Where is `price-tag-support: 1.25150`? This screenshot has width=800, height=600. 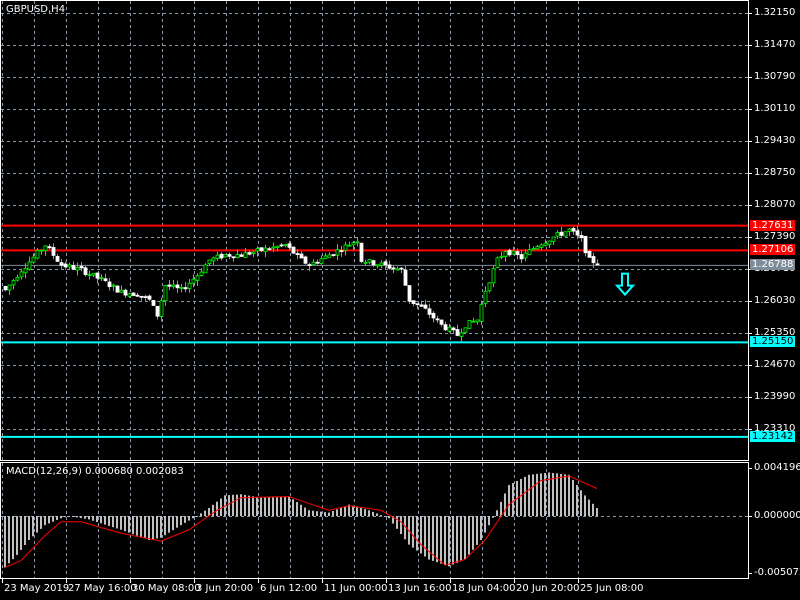 price-tag-support: 1.25150 is located at coordinates (773, 342).